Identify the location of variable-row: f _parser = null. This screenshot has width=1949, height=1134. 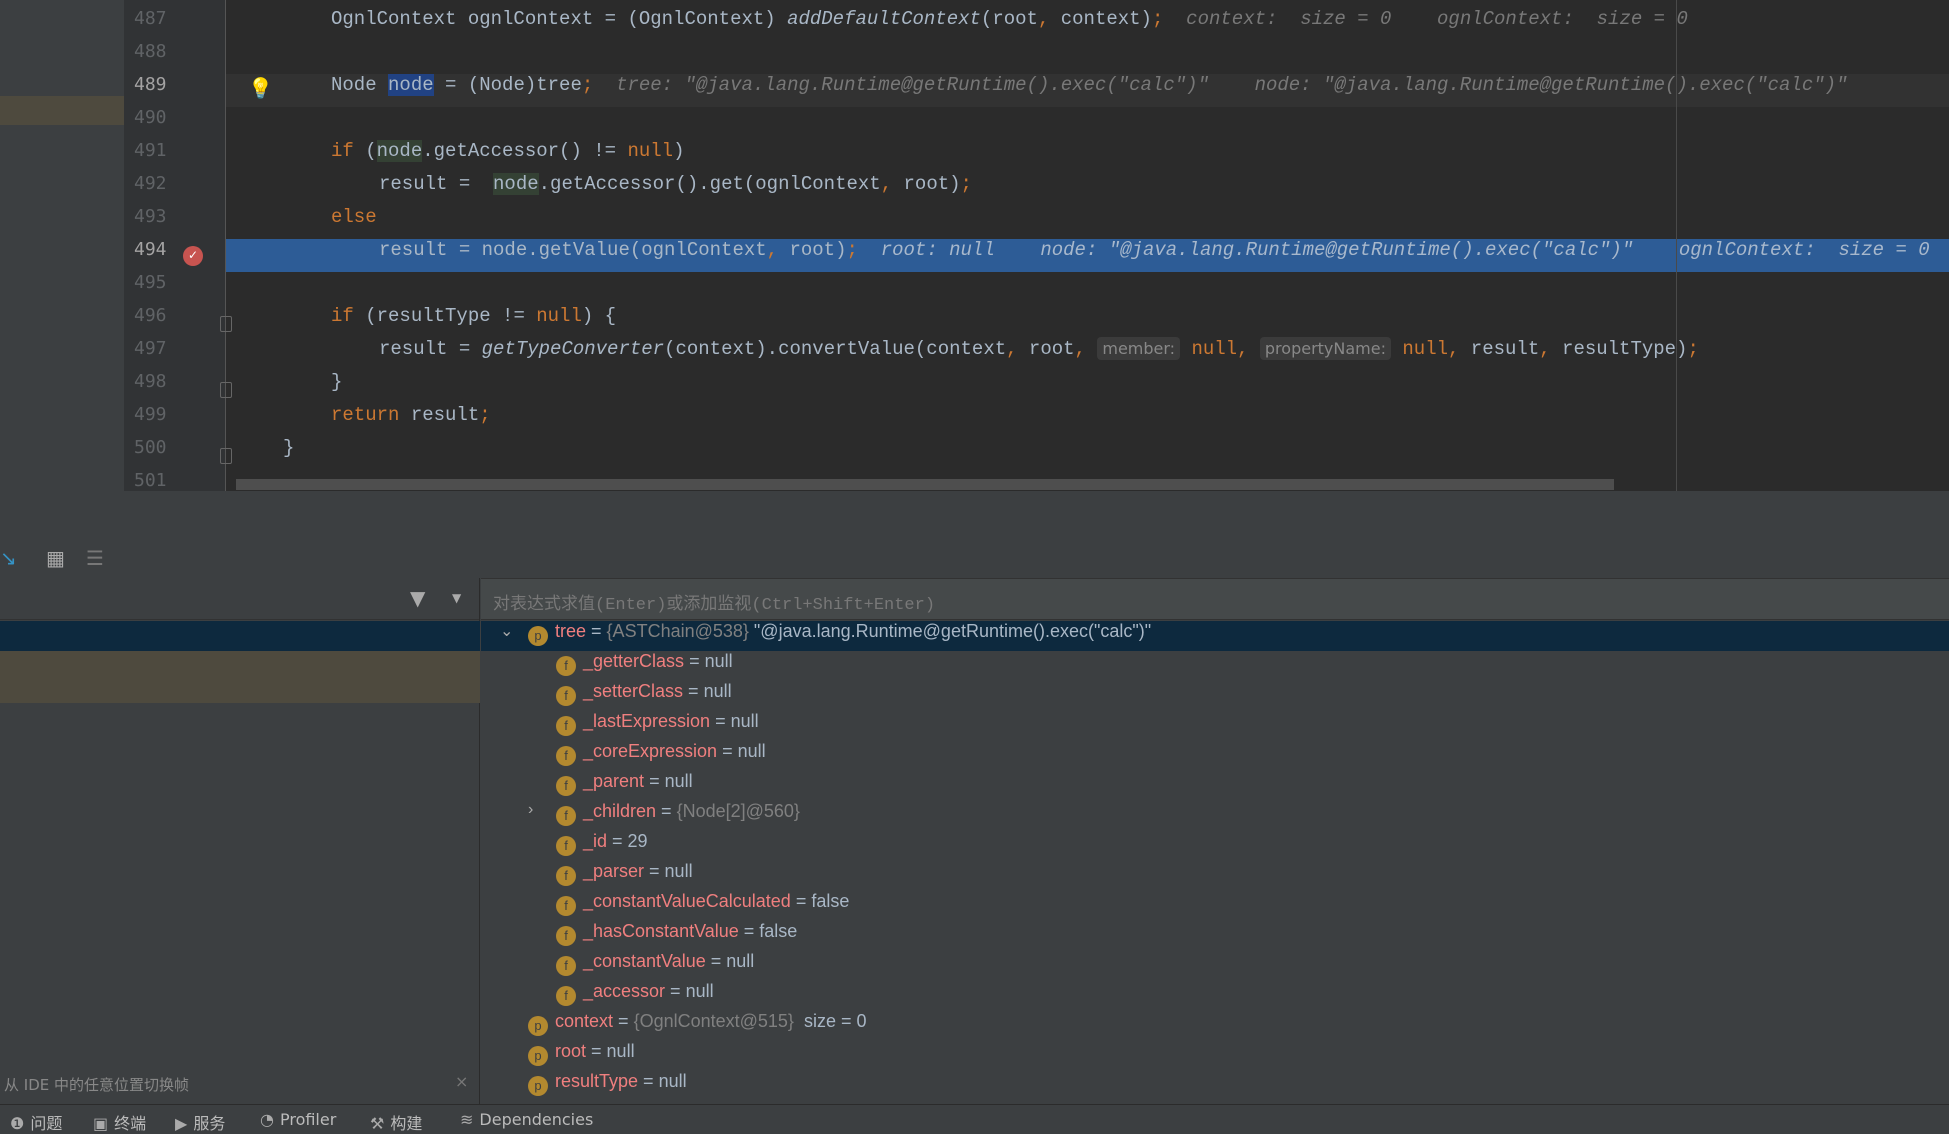
(1215, 876).